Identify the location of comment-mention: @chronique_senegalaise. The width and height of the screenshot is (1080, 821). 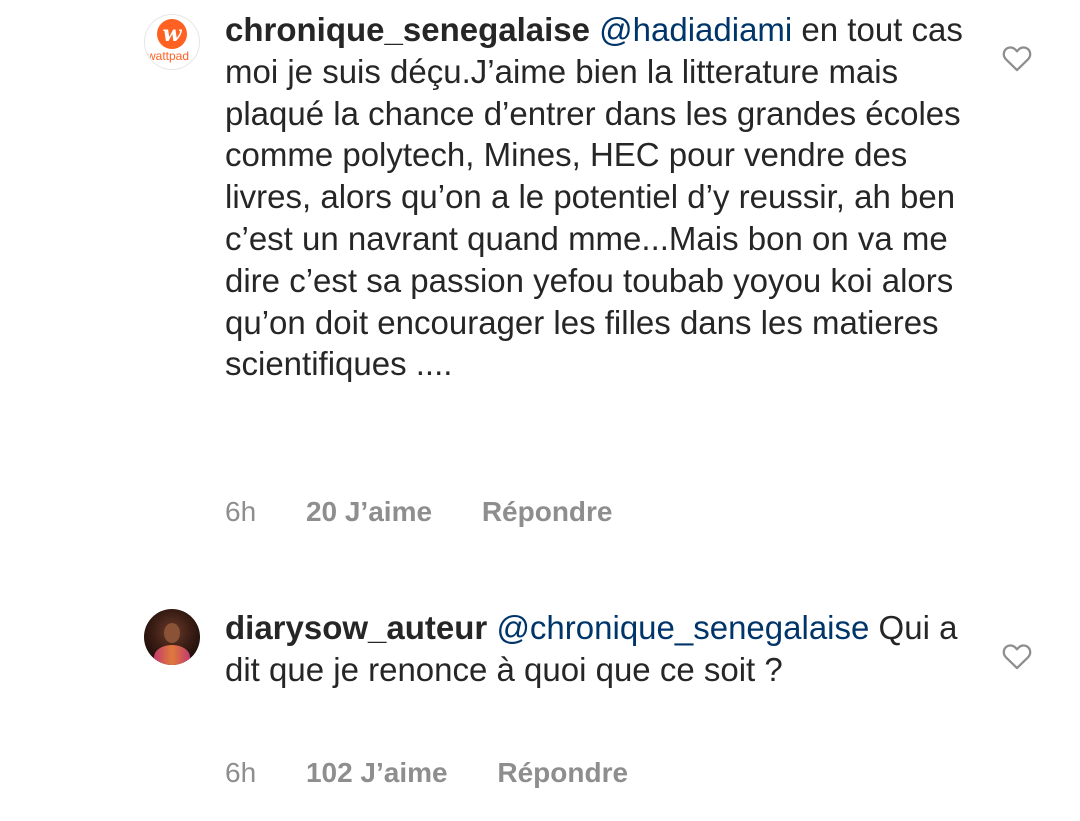
(682, 627).